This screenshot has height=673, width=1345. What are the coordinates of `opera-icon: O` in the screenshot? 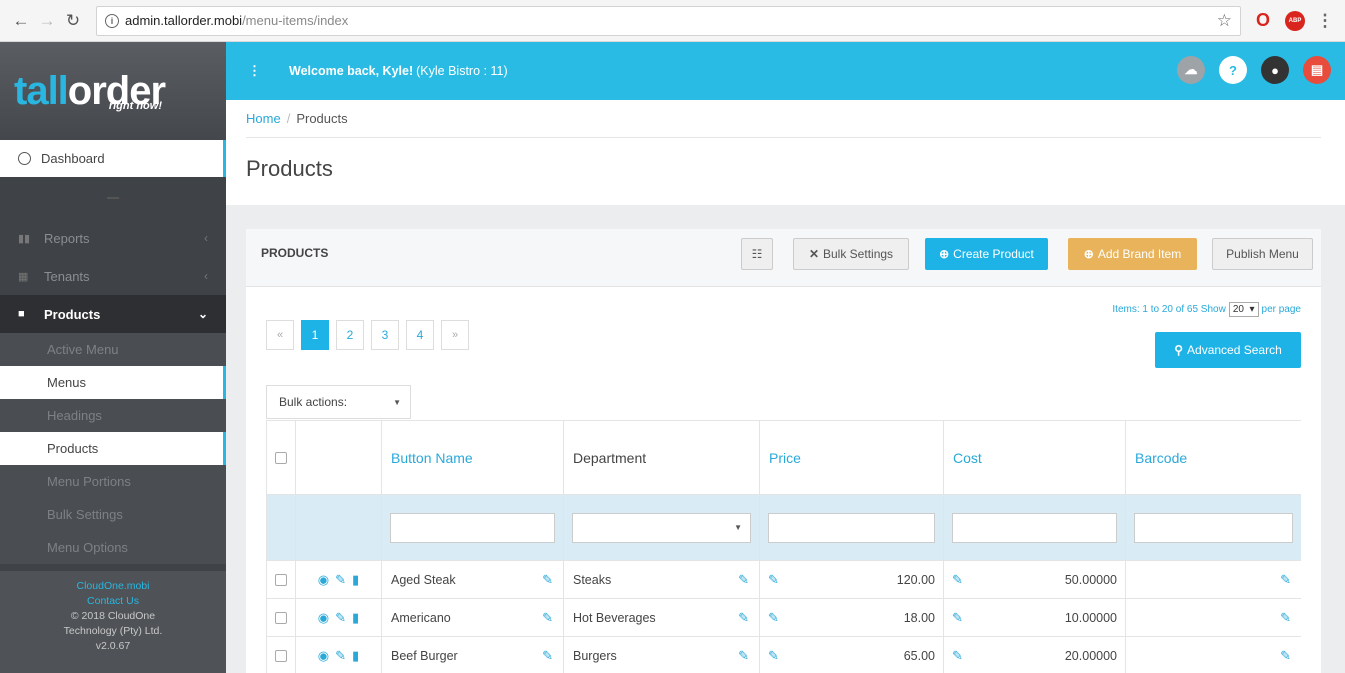 It's located at (1263, 20).